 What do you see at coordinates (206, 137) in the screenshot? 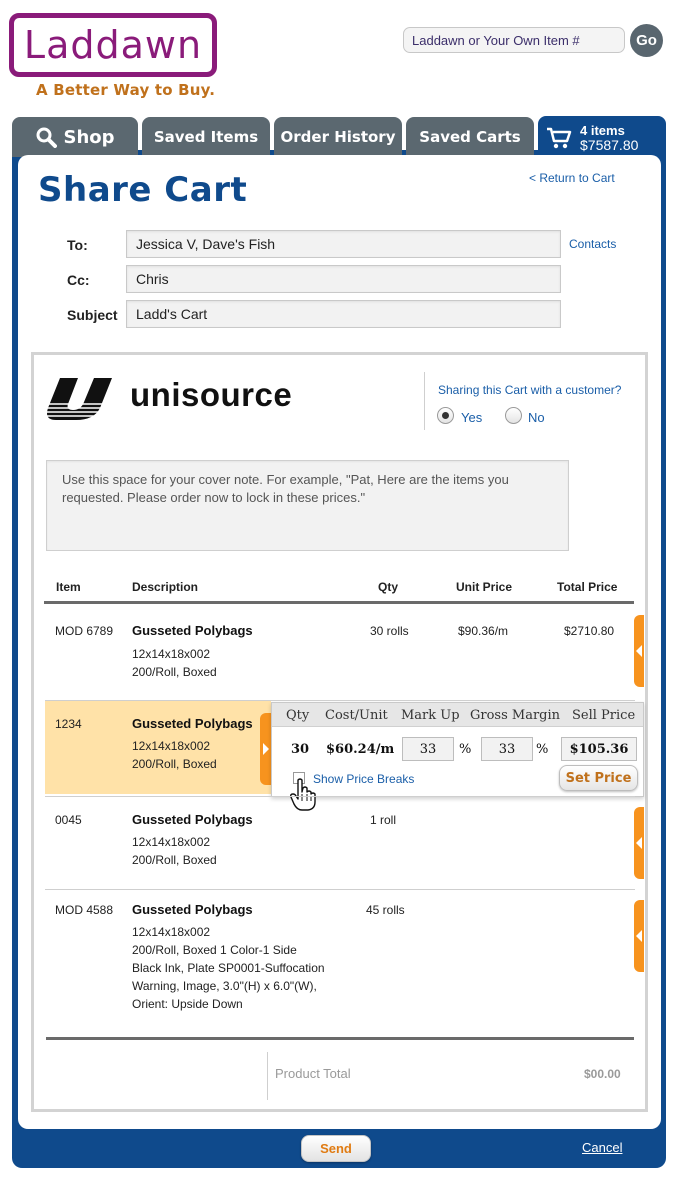
I see `tab-saved-items: Saved Items` at bounding box center [206, 137].